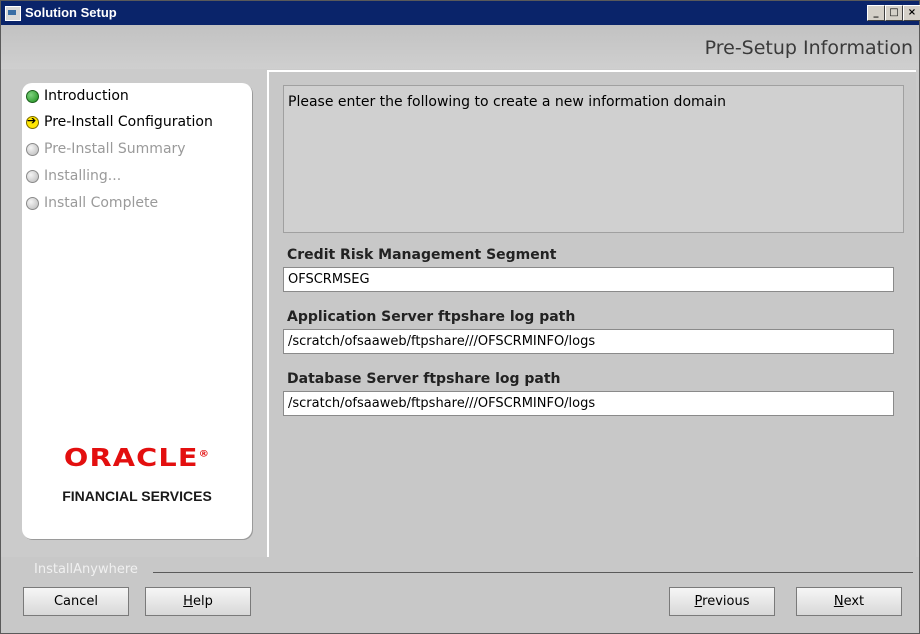  I want to click on step-label: Pre-Install Summary, so click(115, 149).